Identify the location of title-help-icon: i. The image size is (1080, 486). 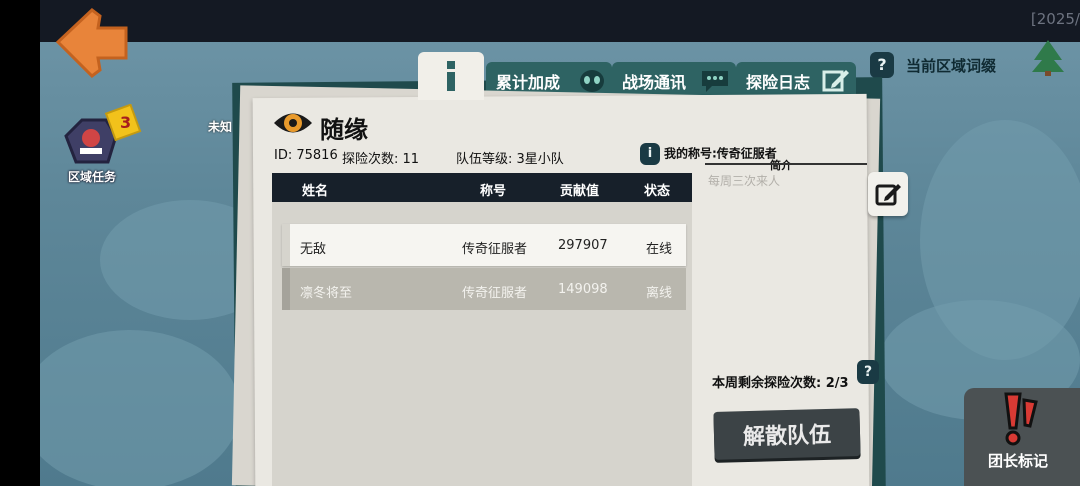
(650, 154).